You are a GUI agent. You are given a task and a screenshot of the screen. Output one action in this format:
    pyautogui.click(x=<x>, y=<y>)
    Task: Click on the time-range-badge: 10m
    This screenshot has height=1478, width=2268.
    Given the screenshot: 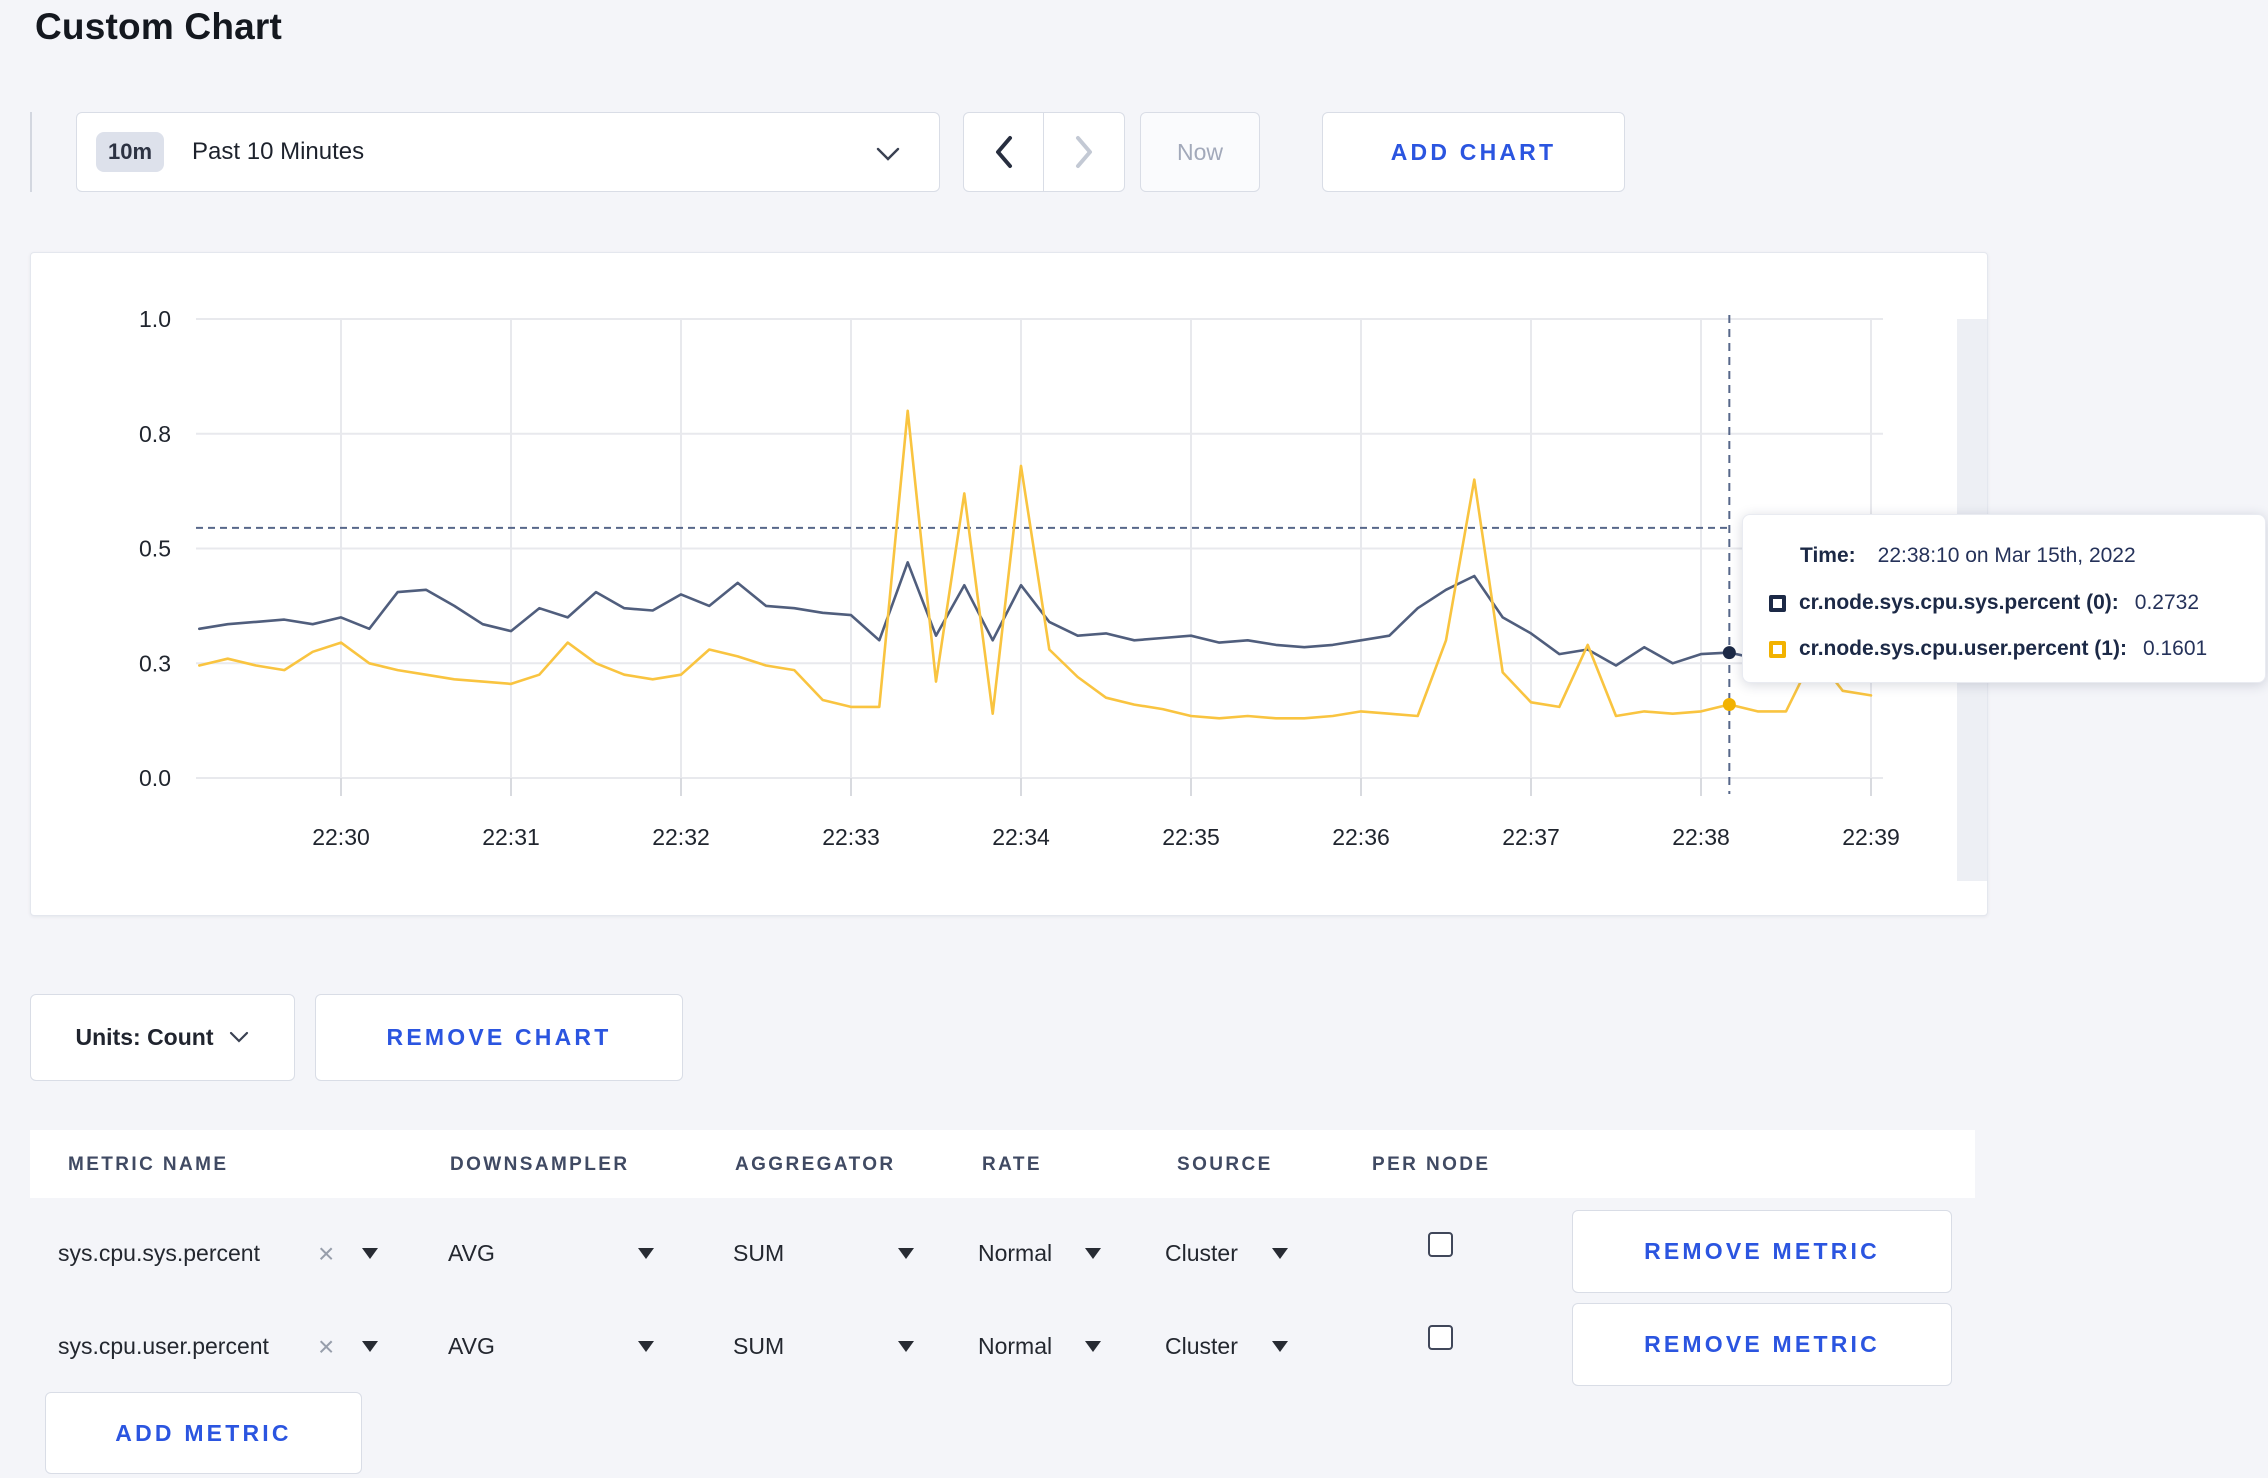 What is the action you would take?
    pyautogui.click(x=130, y=152)
    